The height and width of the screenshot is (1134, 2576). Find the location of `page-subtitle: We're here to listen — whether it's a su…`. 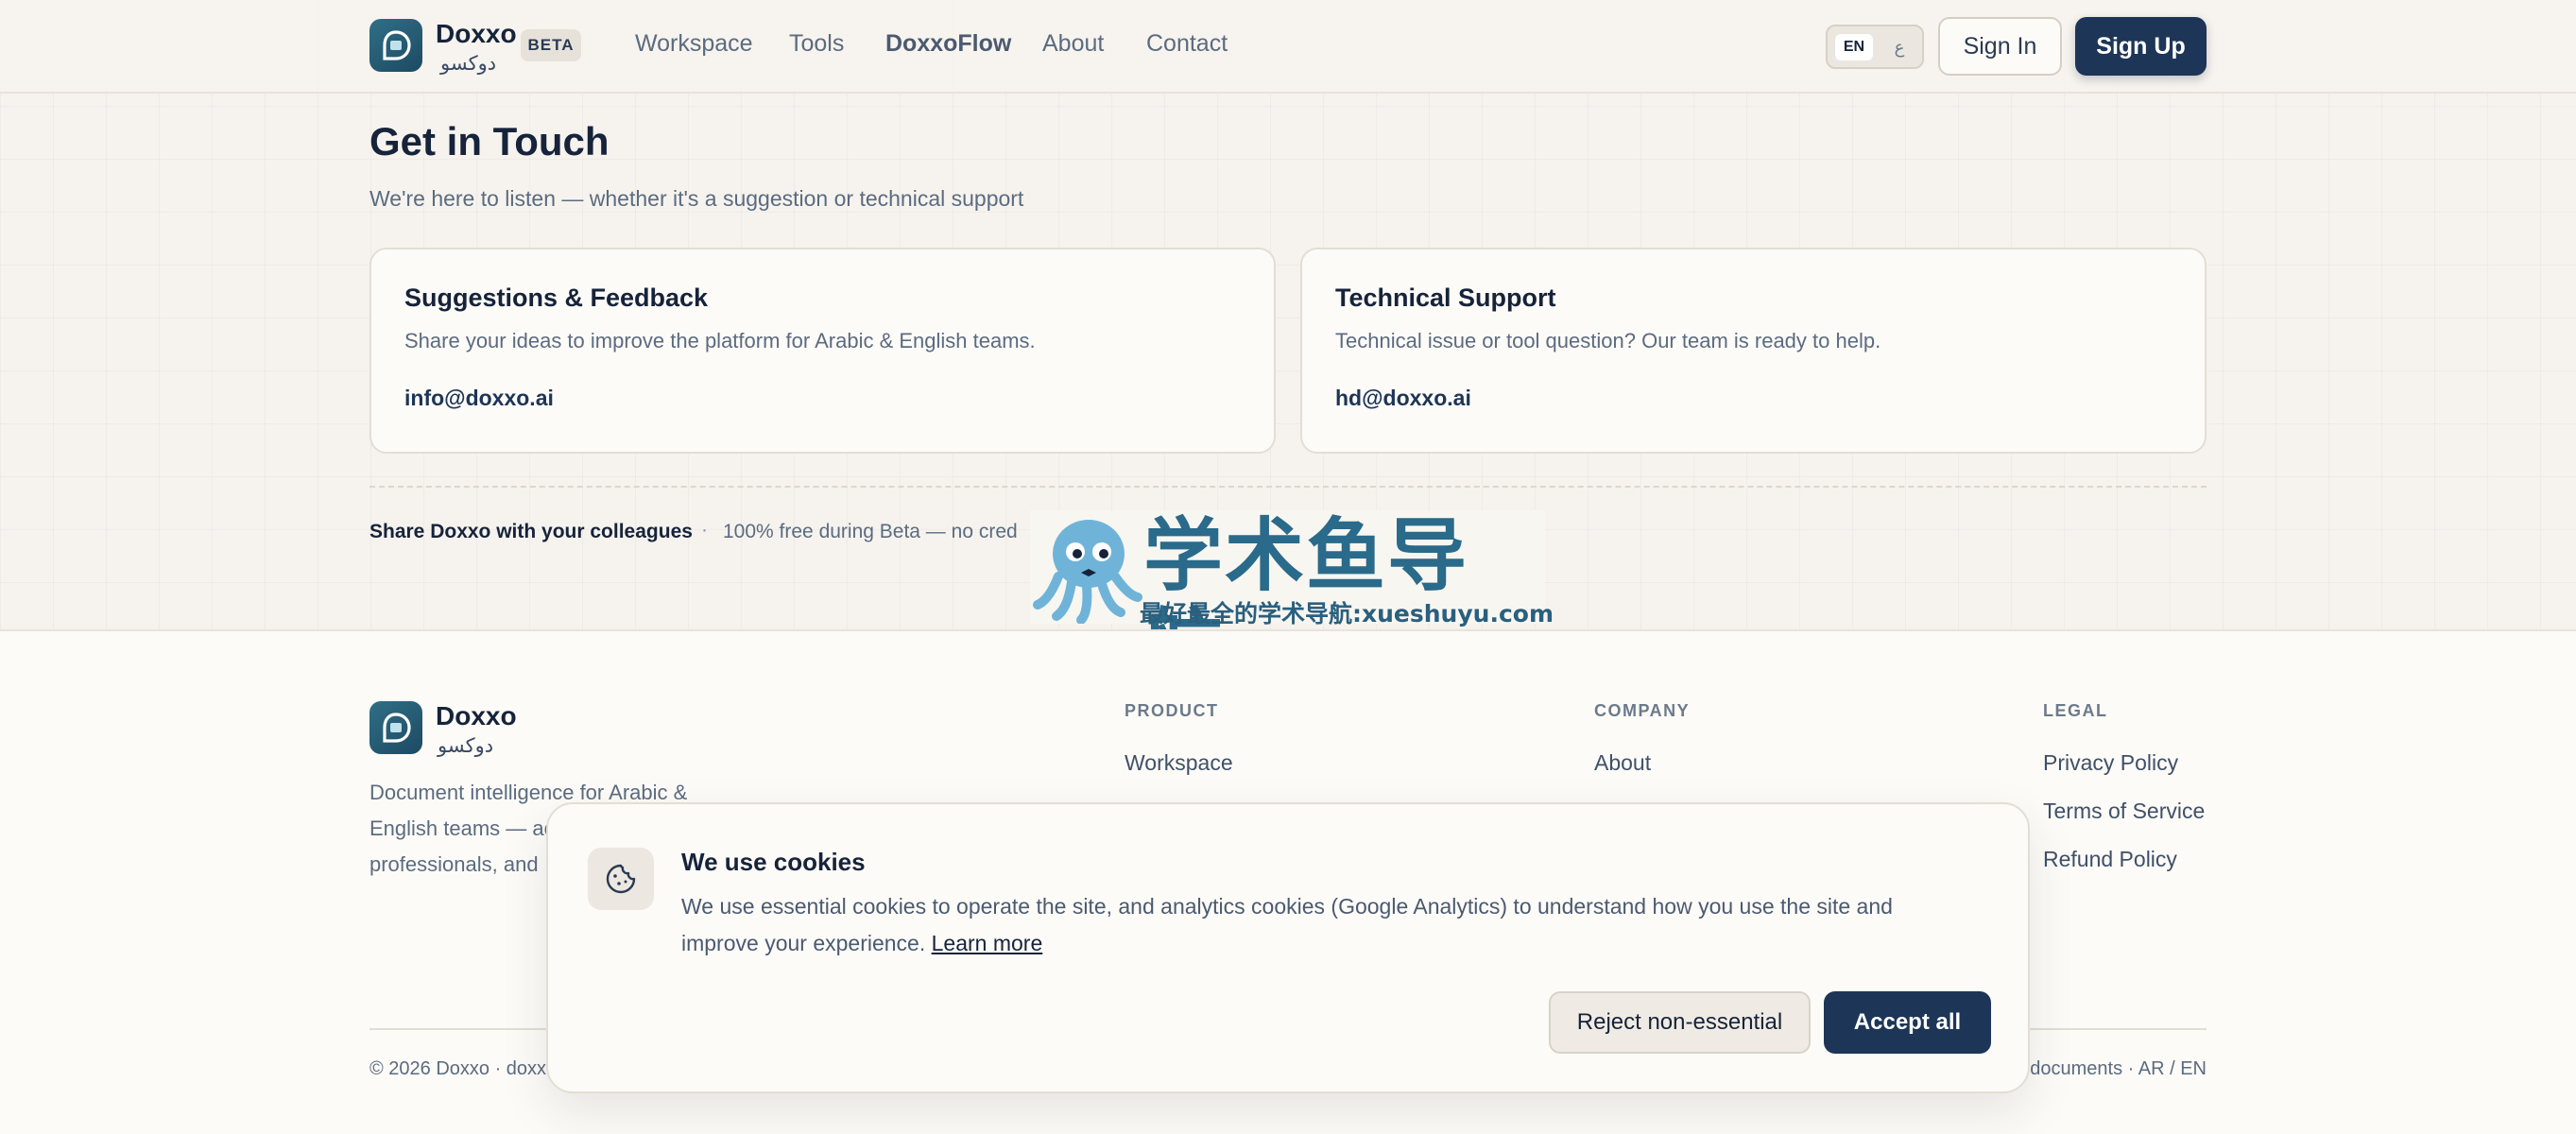

page-subtitle: We're here to listen — whether it's a su… is located at coordinates (696, 198).